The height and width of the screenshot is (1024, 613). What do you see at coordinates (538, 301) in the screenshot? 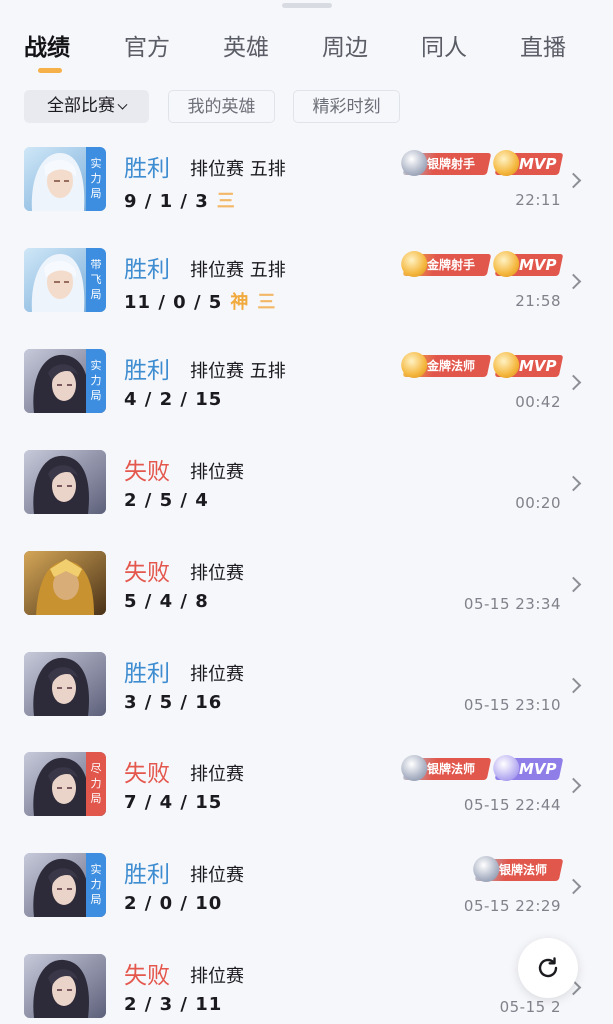
I see `match-time: 21:58` at bounding box center [538, 301].